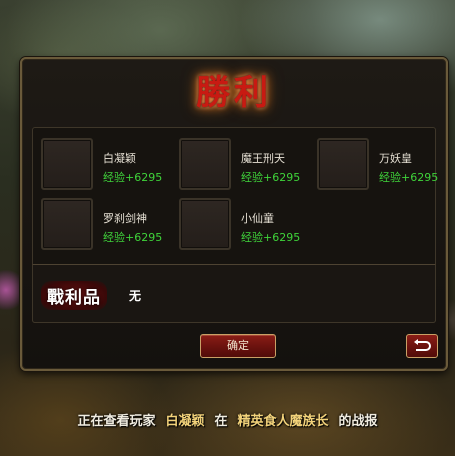 This screenshot has width=455, height=456. Describe the element at coordinates (238, 346) in the screenshot. I see `confirm-button: 确定` at that location.